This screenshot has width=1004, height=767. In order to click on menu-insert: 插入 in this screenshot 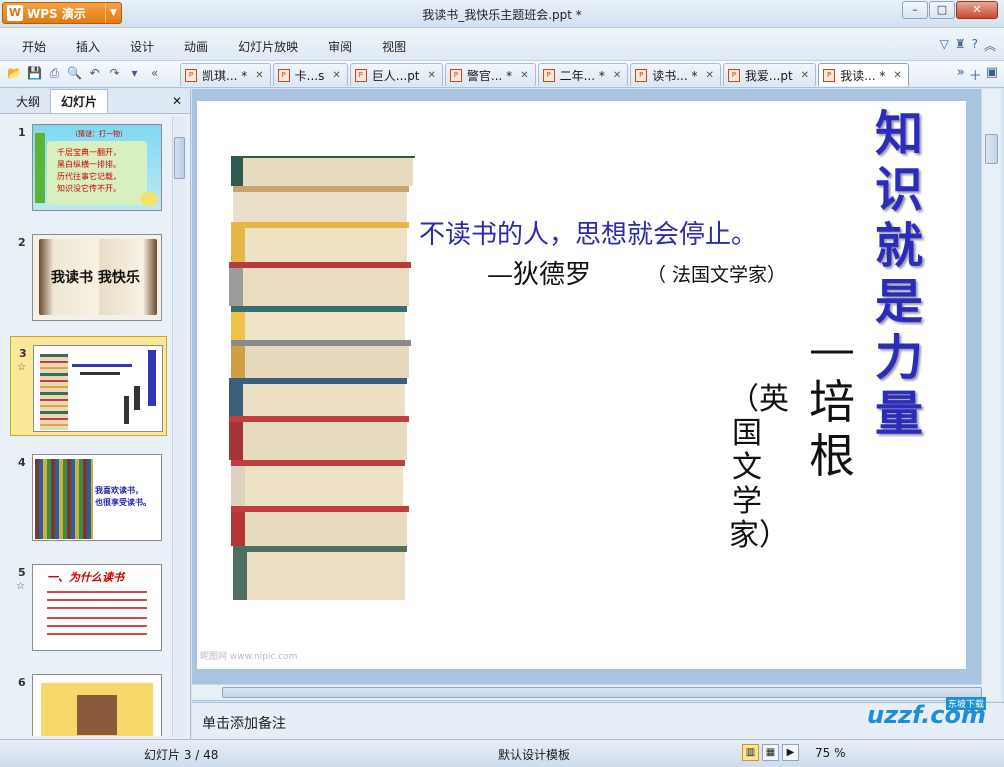, I will do `click(88, 46)`.